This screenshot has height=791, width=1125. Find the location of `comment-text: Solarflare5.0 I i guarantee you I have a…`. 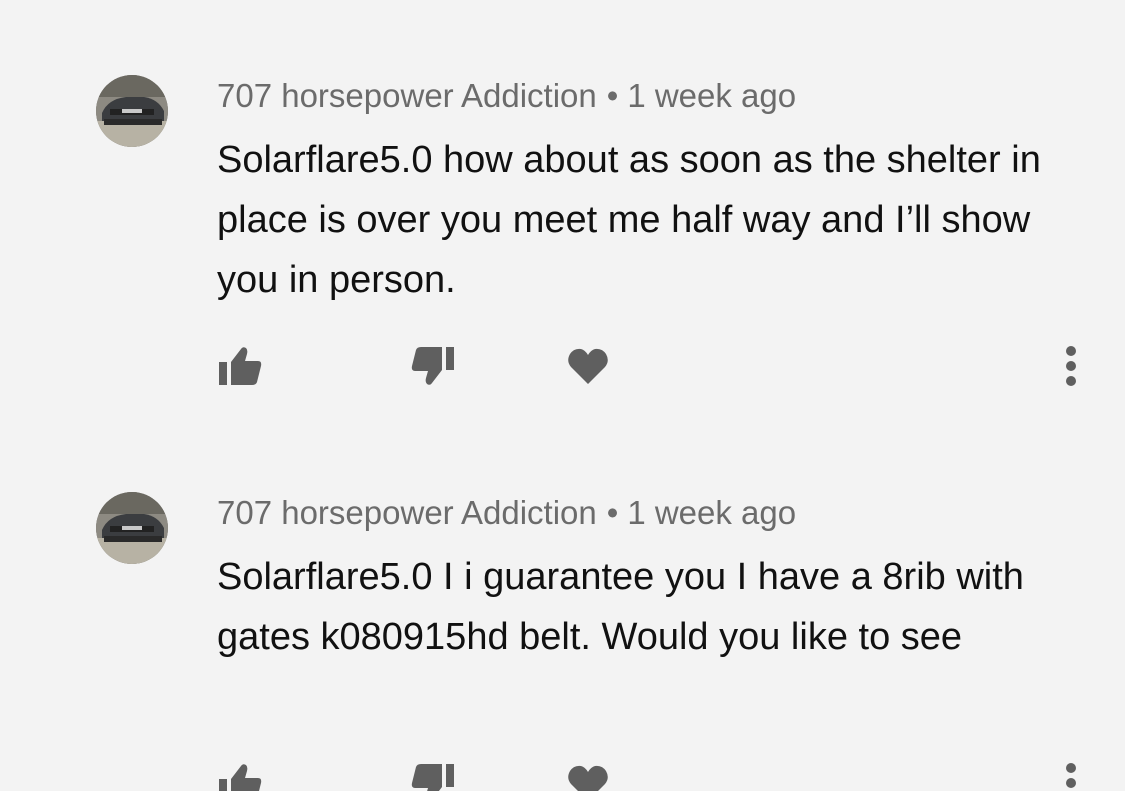

comment-text: Solarflare5.0 I i guarantee you I have a… is located at coordinates (620, 607).